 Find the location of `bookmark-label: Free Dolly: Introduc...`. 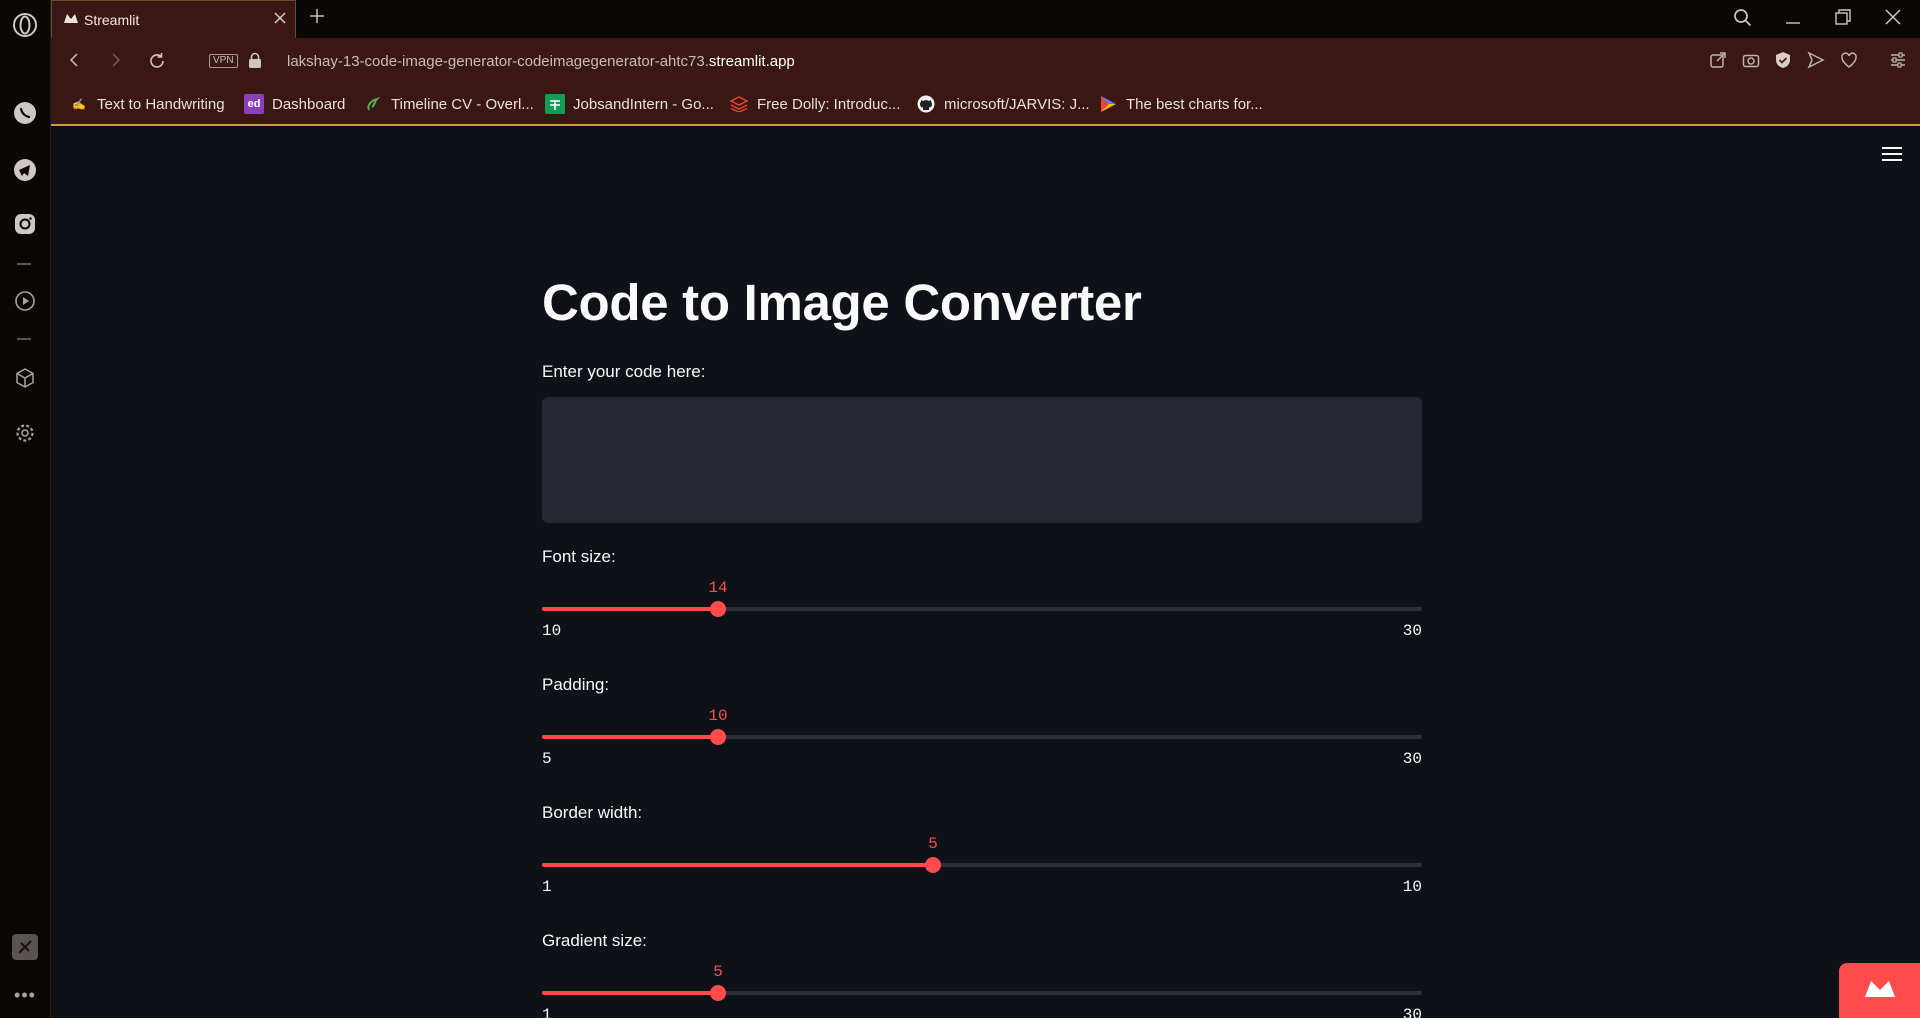

bookmark-label: Free Dolly: Introduc... is located at coordinates (829, 104).